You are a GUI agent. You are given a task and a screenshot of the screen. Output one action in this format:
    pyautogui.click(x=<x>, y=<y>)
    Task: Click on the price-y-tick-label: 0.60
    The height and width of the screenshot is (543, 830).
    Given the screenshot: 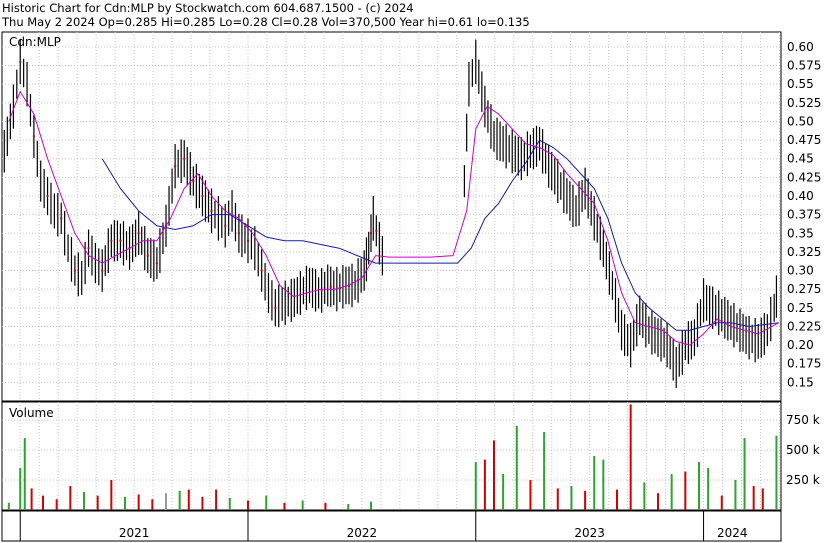 What is the action you would take?
    pyautogui.click(x=800, y=47)
    